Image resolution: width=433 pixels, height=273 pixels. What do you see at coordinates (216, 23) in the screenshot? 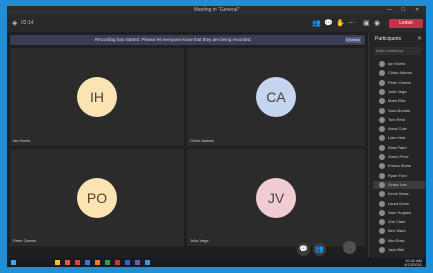
I see `meeting-toolbar: ◈ 02:14 👥 💬 ✋ ⋯ ▣ ◉ Leave` at bounding box center [216, 23].